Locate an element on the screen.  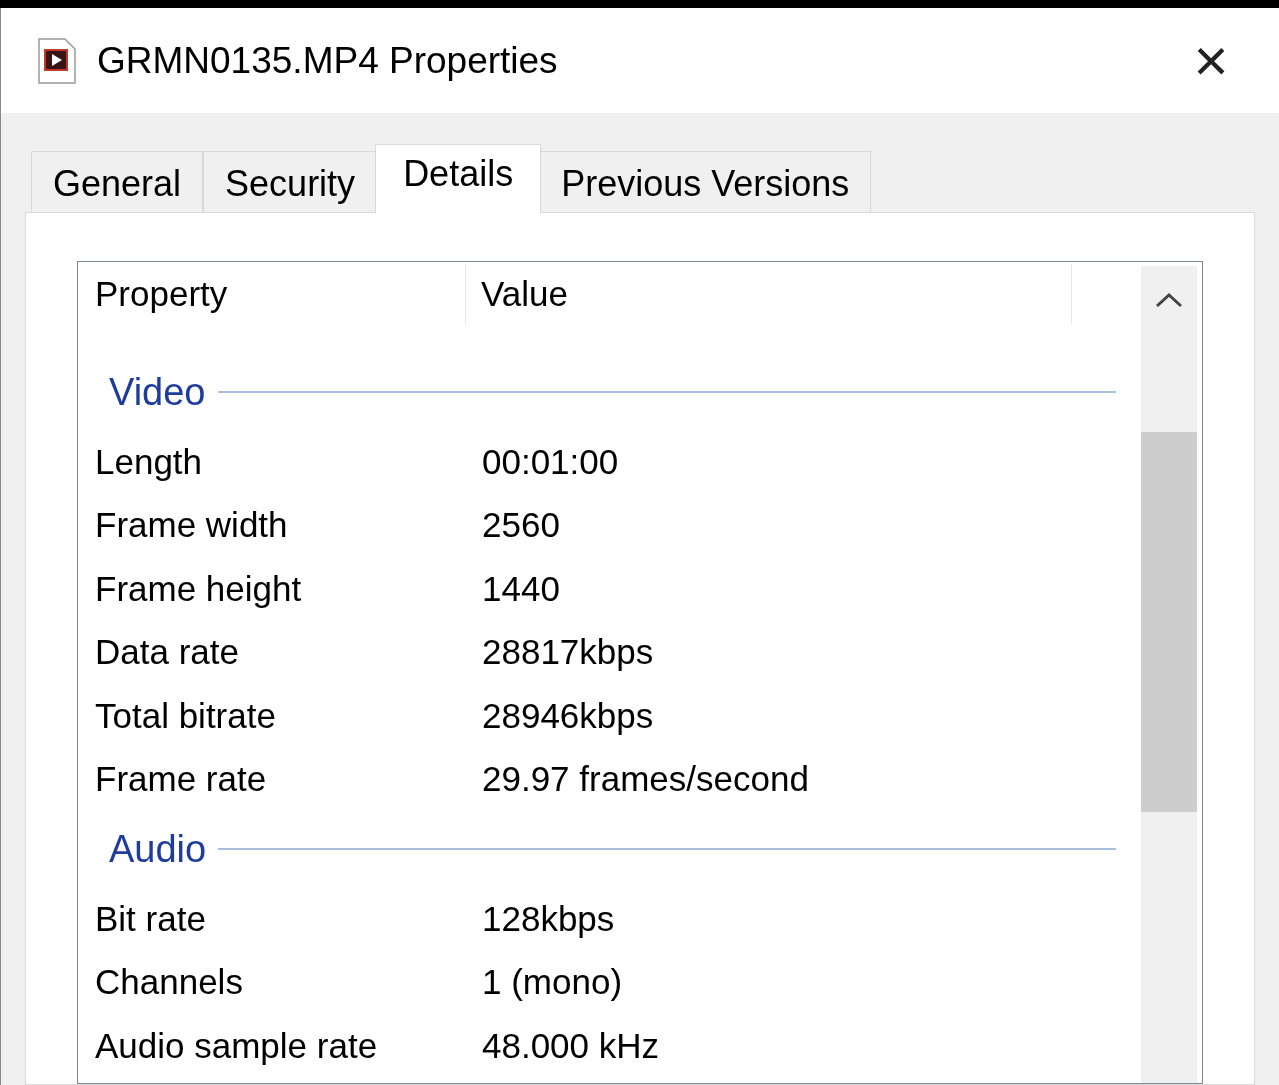
property-name: Frame height is located at coordinates (198, 588).